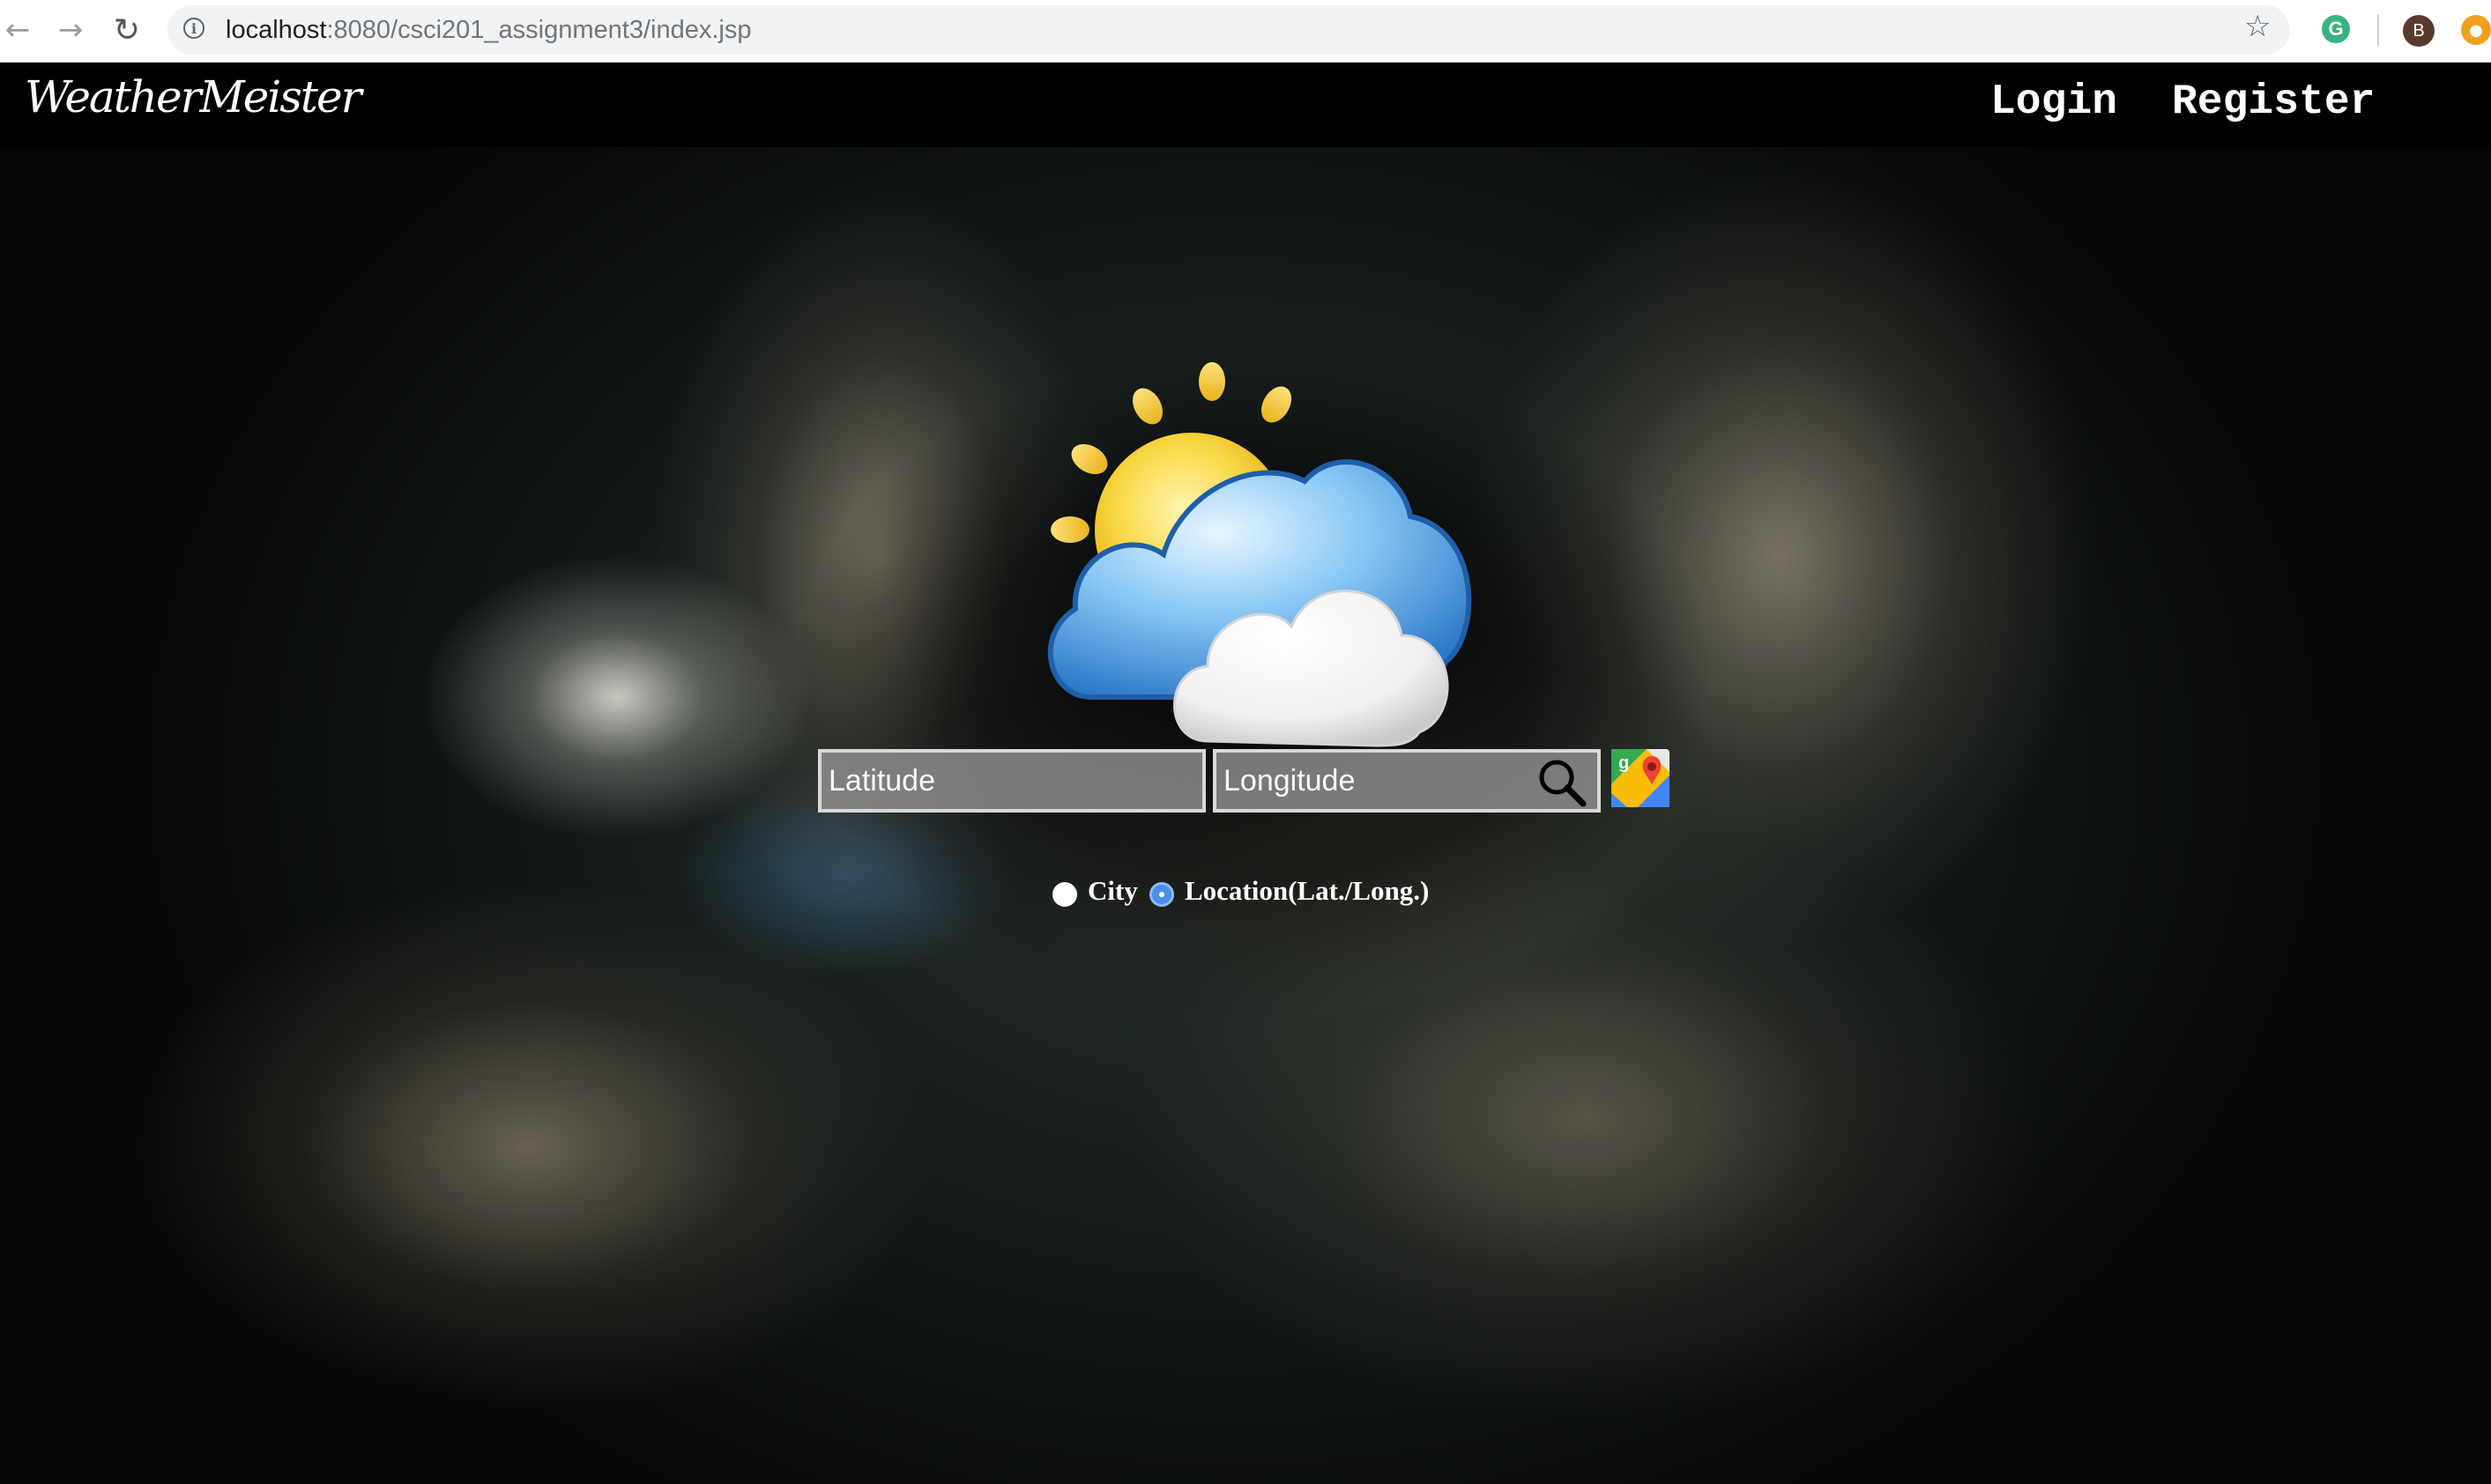 This screenshot has width=2491, height=1484. I want to click on toolbar-divider, so click(2378, 30).